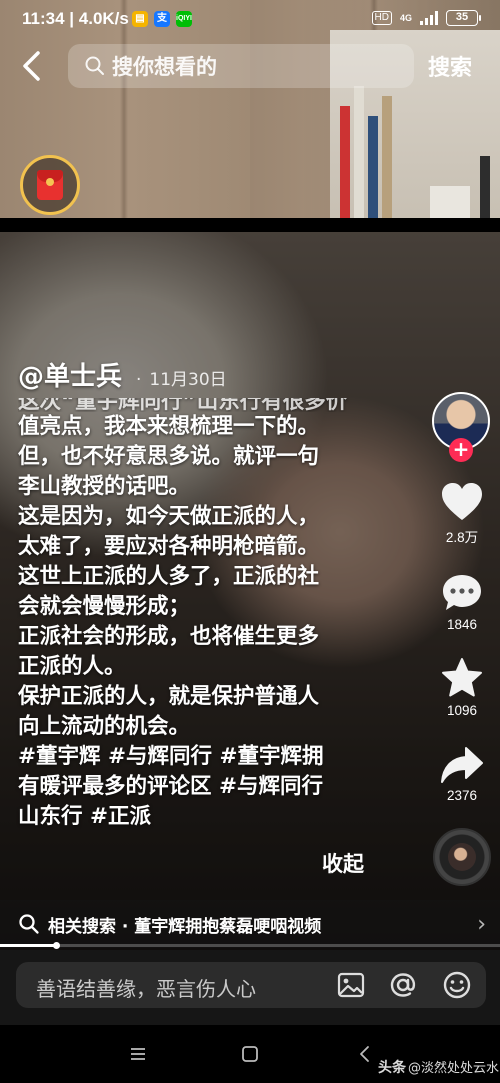  Describe the element at coordinates (104, 486) in the screenshot. I see `caption-line: 李山教授的话吧。` at that location.